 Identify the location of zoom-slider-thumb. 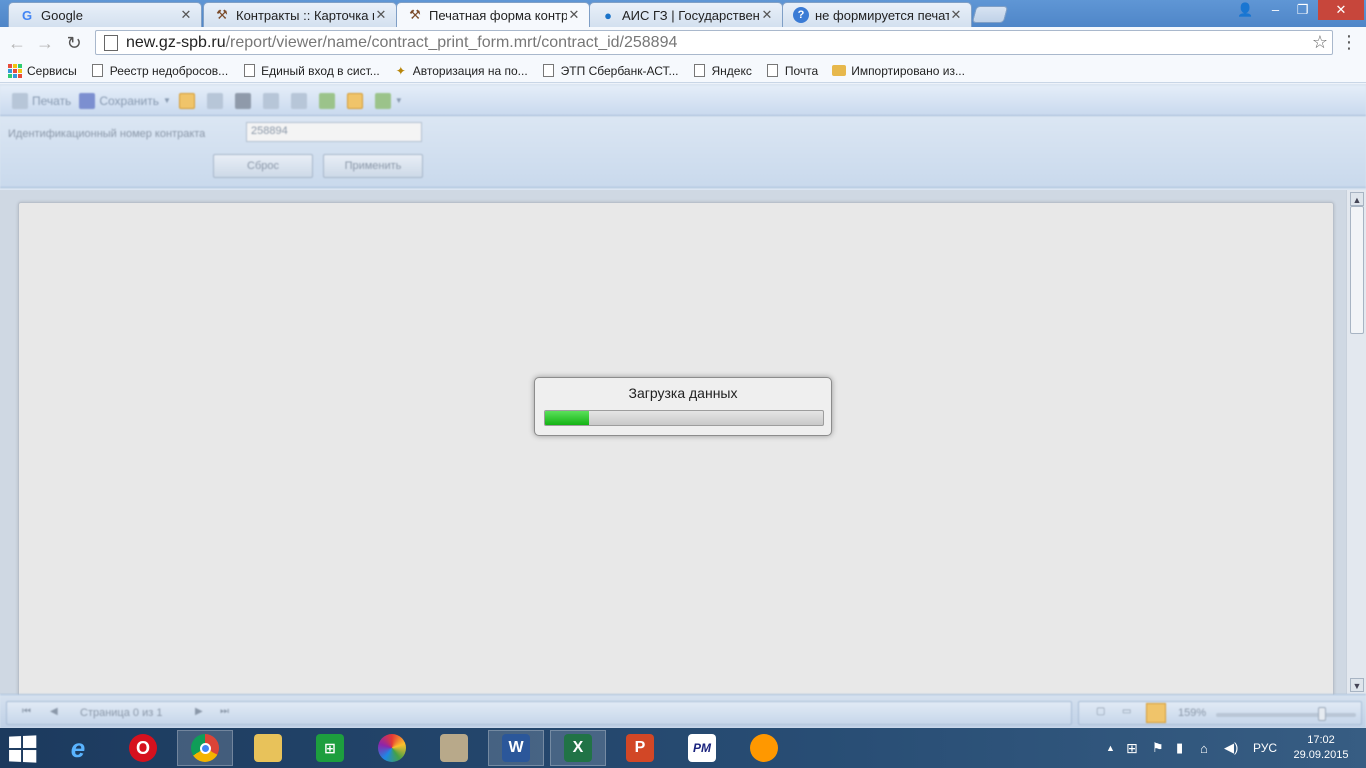
(1322, 714).